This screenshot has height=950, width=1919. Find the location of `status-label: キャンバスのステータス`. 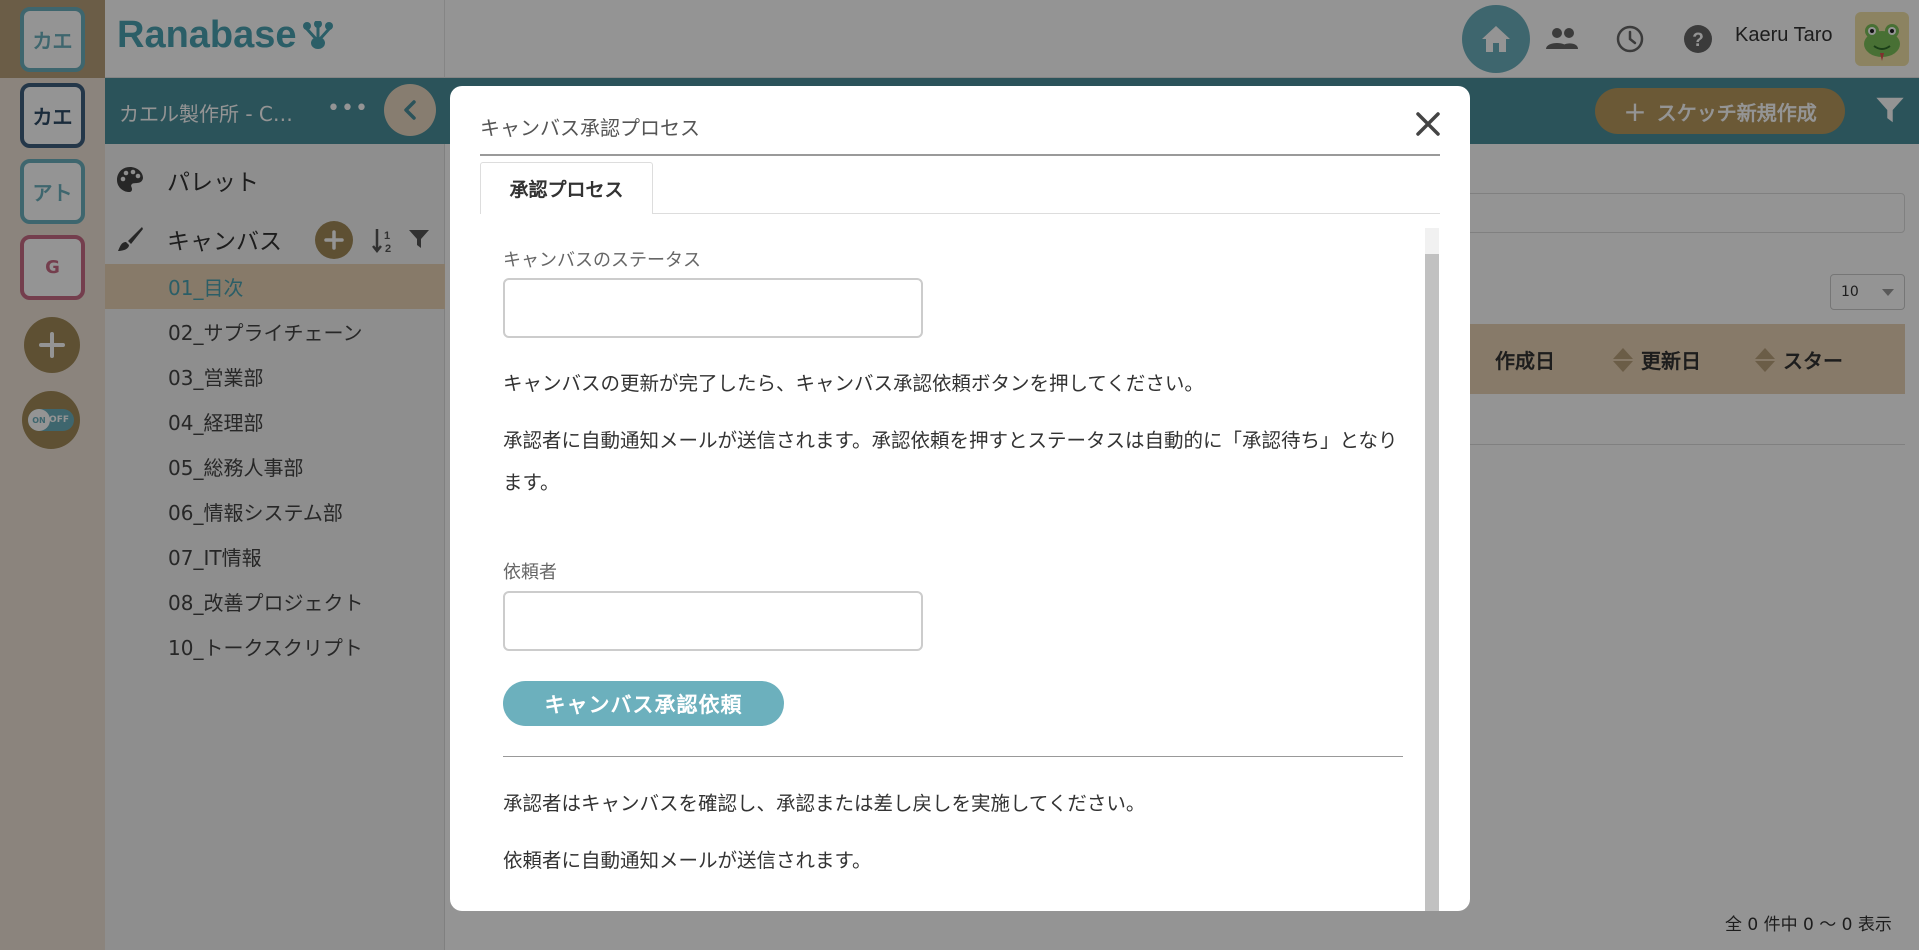

status-label: キャンバスのステータス is located at coordinates (602, 260).